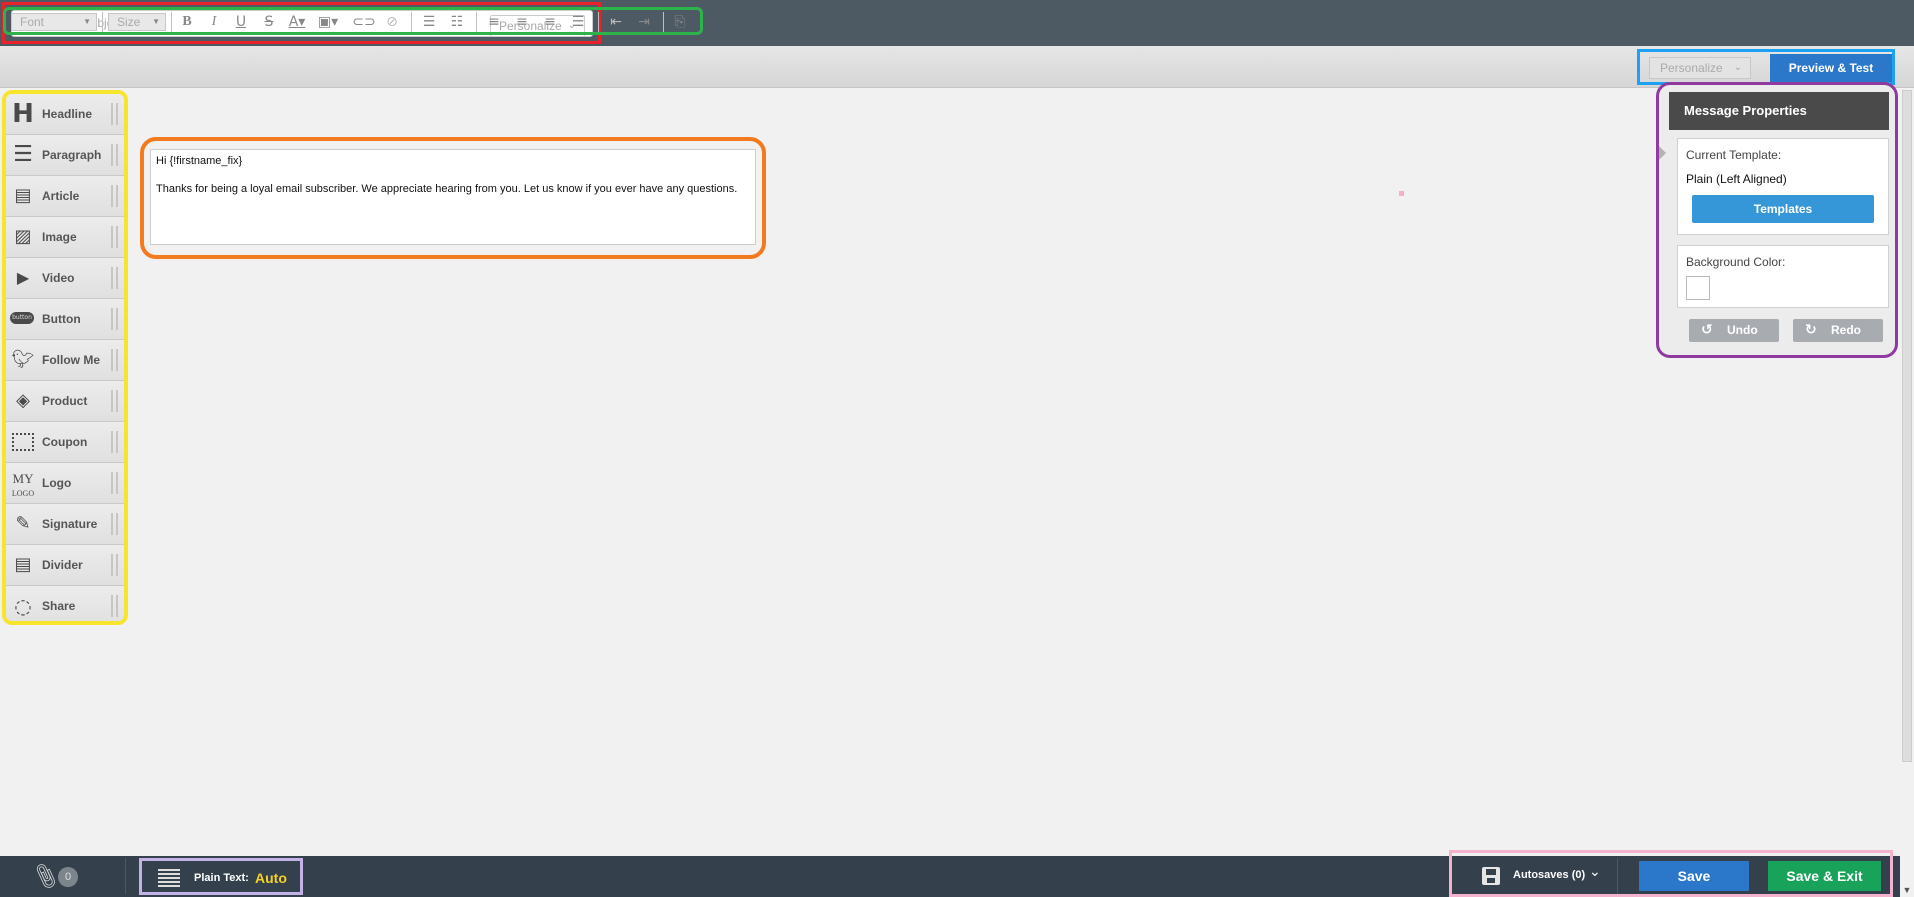  What do you see at coordinates (23, 277) in the screenshot?
I see `video-icon: ▶` at bounding box center [23, 277].